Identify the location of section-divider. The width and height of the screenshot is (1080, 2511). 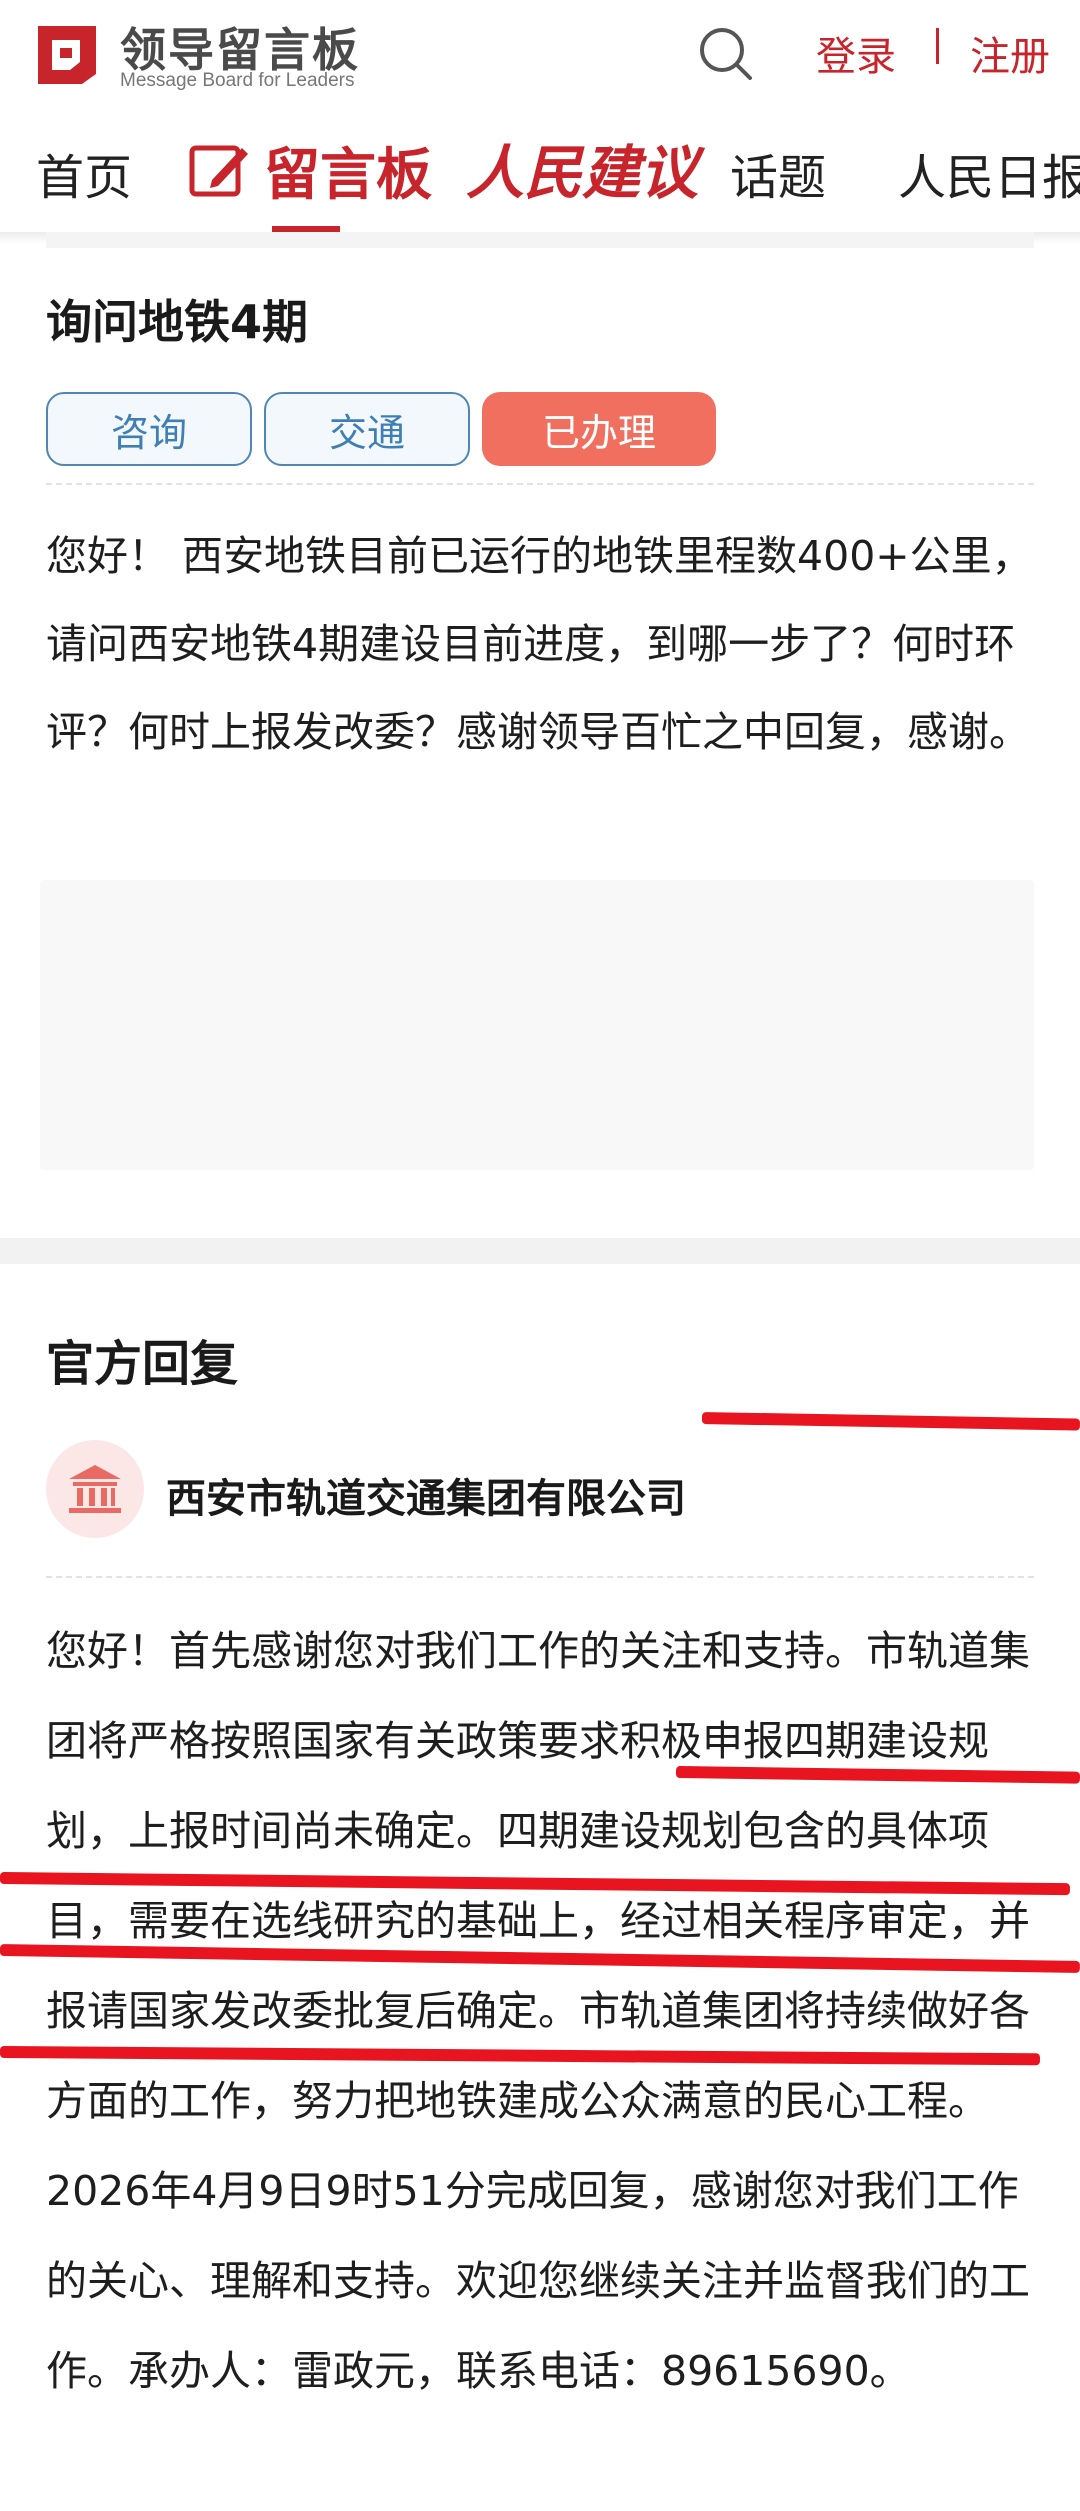
(540, 1251).